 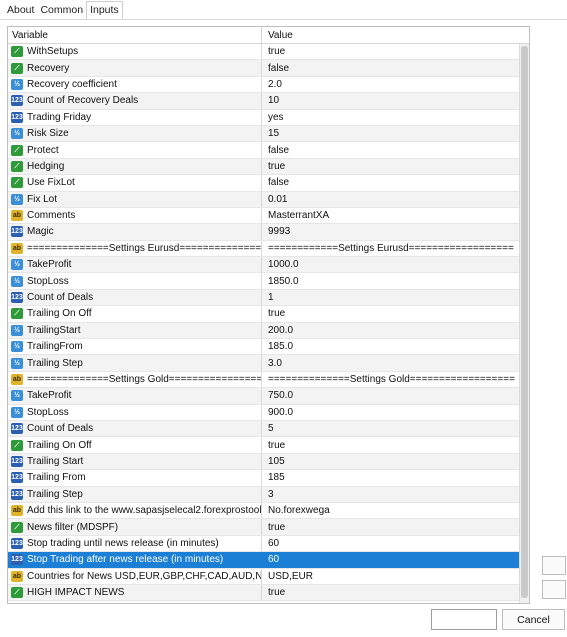 What do you see at coordinates (391, 215) in the screenshot?
I see `value-cell: MasterrantXA` at bounding box center [391, 215].